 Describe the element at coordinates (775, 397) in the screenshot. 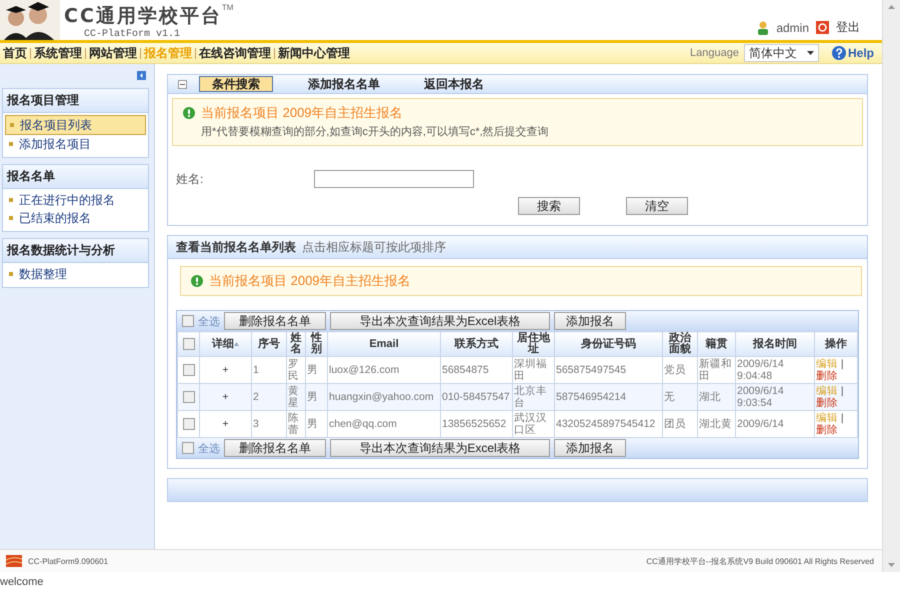

I see `table-cell: 2009/6/14 9:03:54` at that location.